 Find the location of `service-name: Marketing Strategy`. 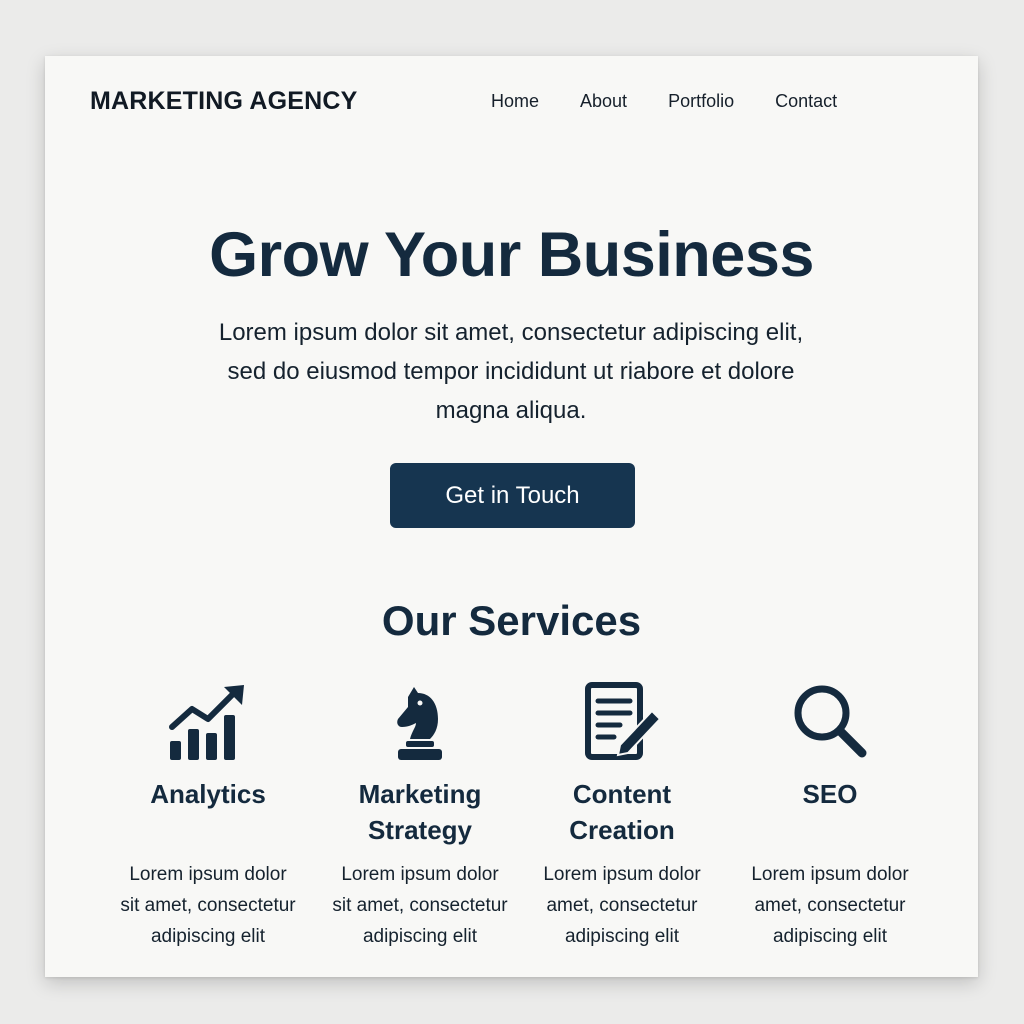

service-name: Marketing Strategy is located at coordinates (420, 812).